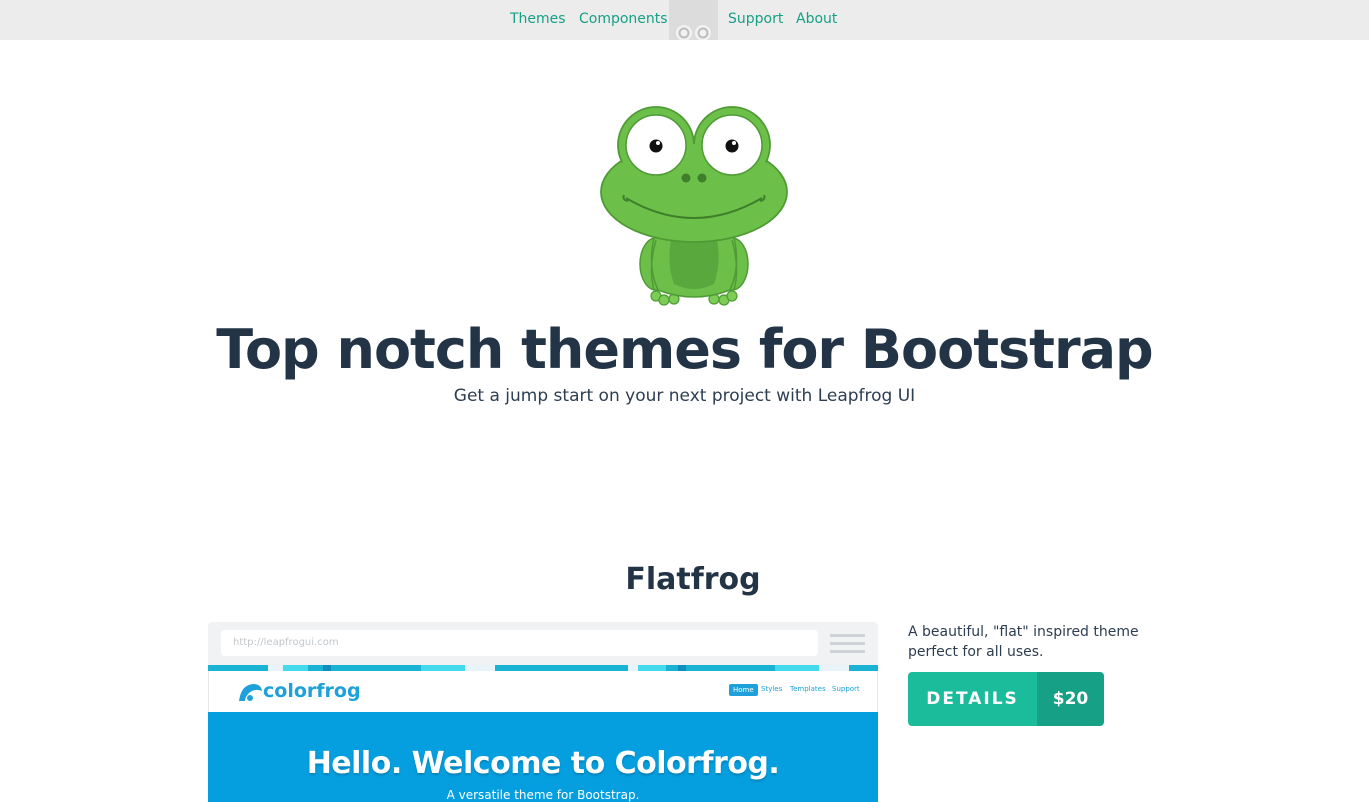 This screenshot has height=802, width=1369. I want to click on nav-about-link: About, so click(816, 19).